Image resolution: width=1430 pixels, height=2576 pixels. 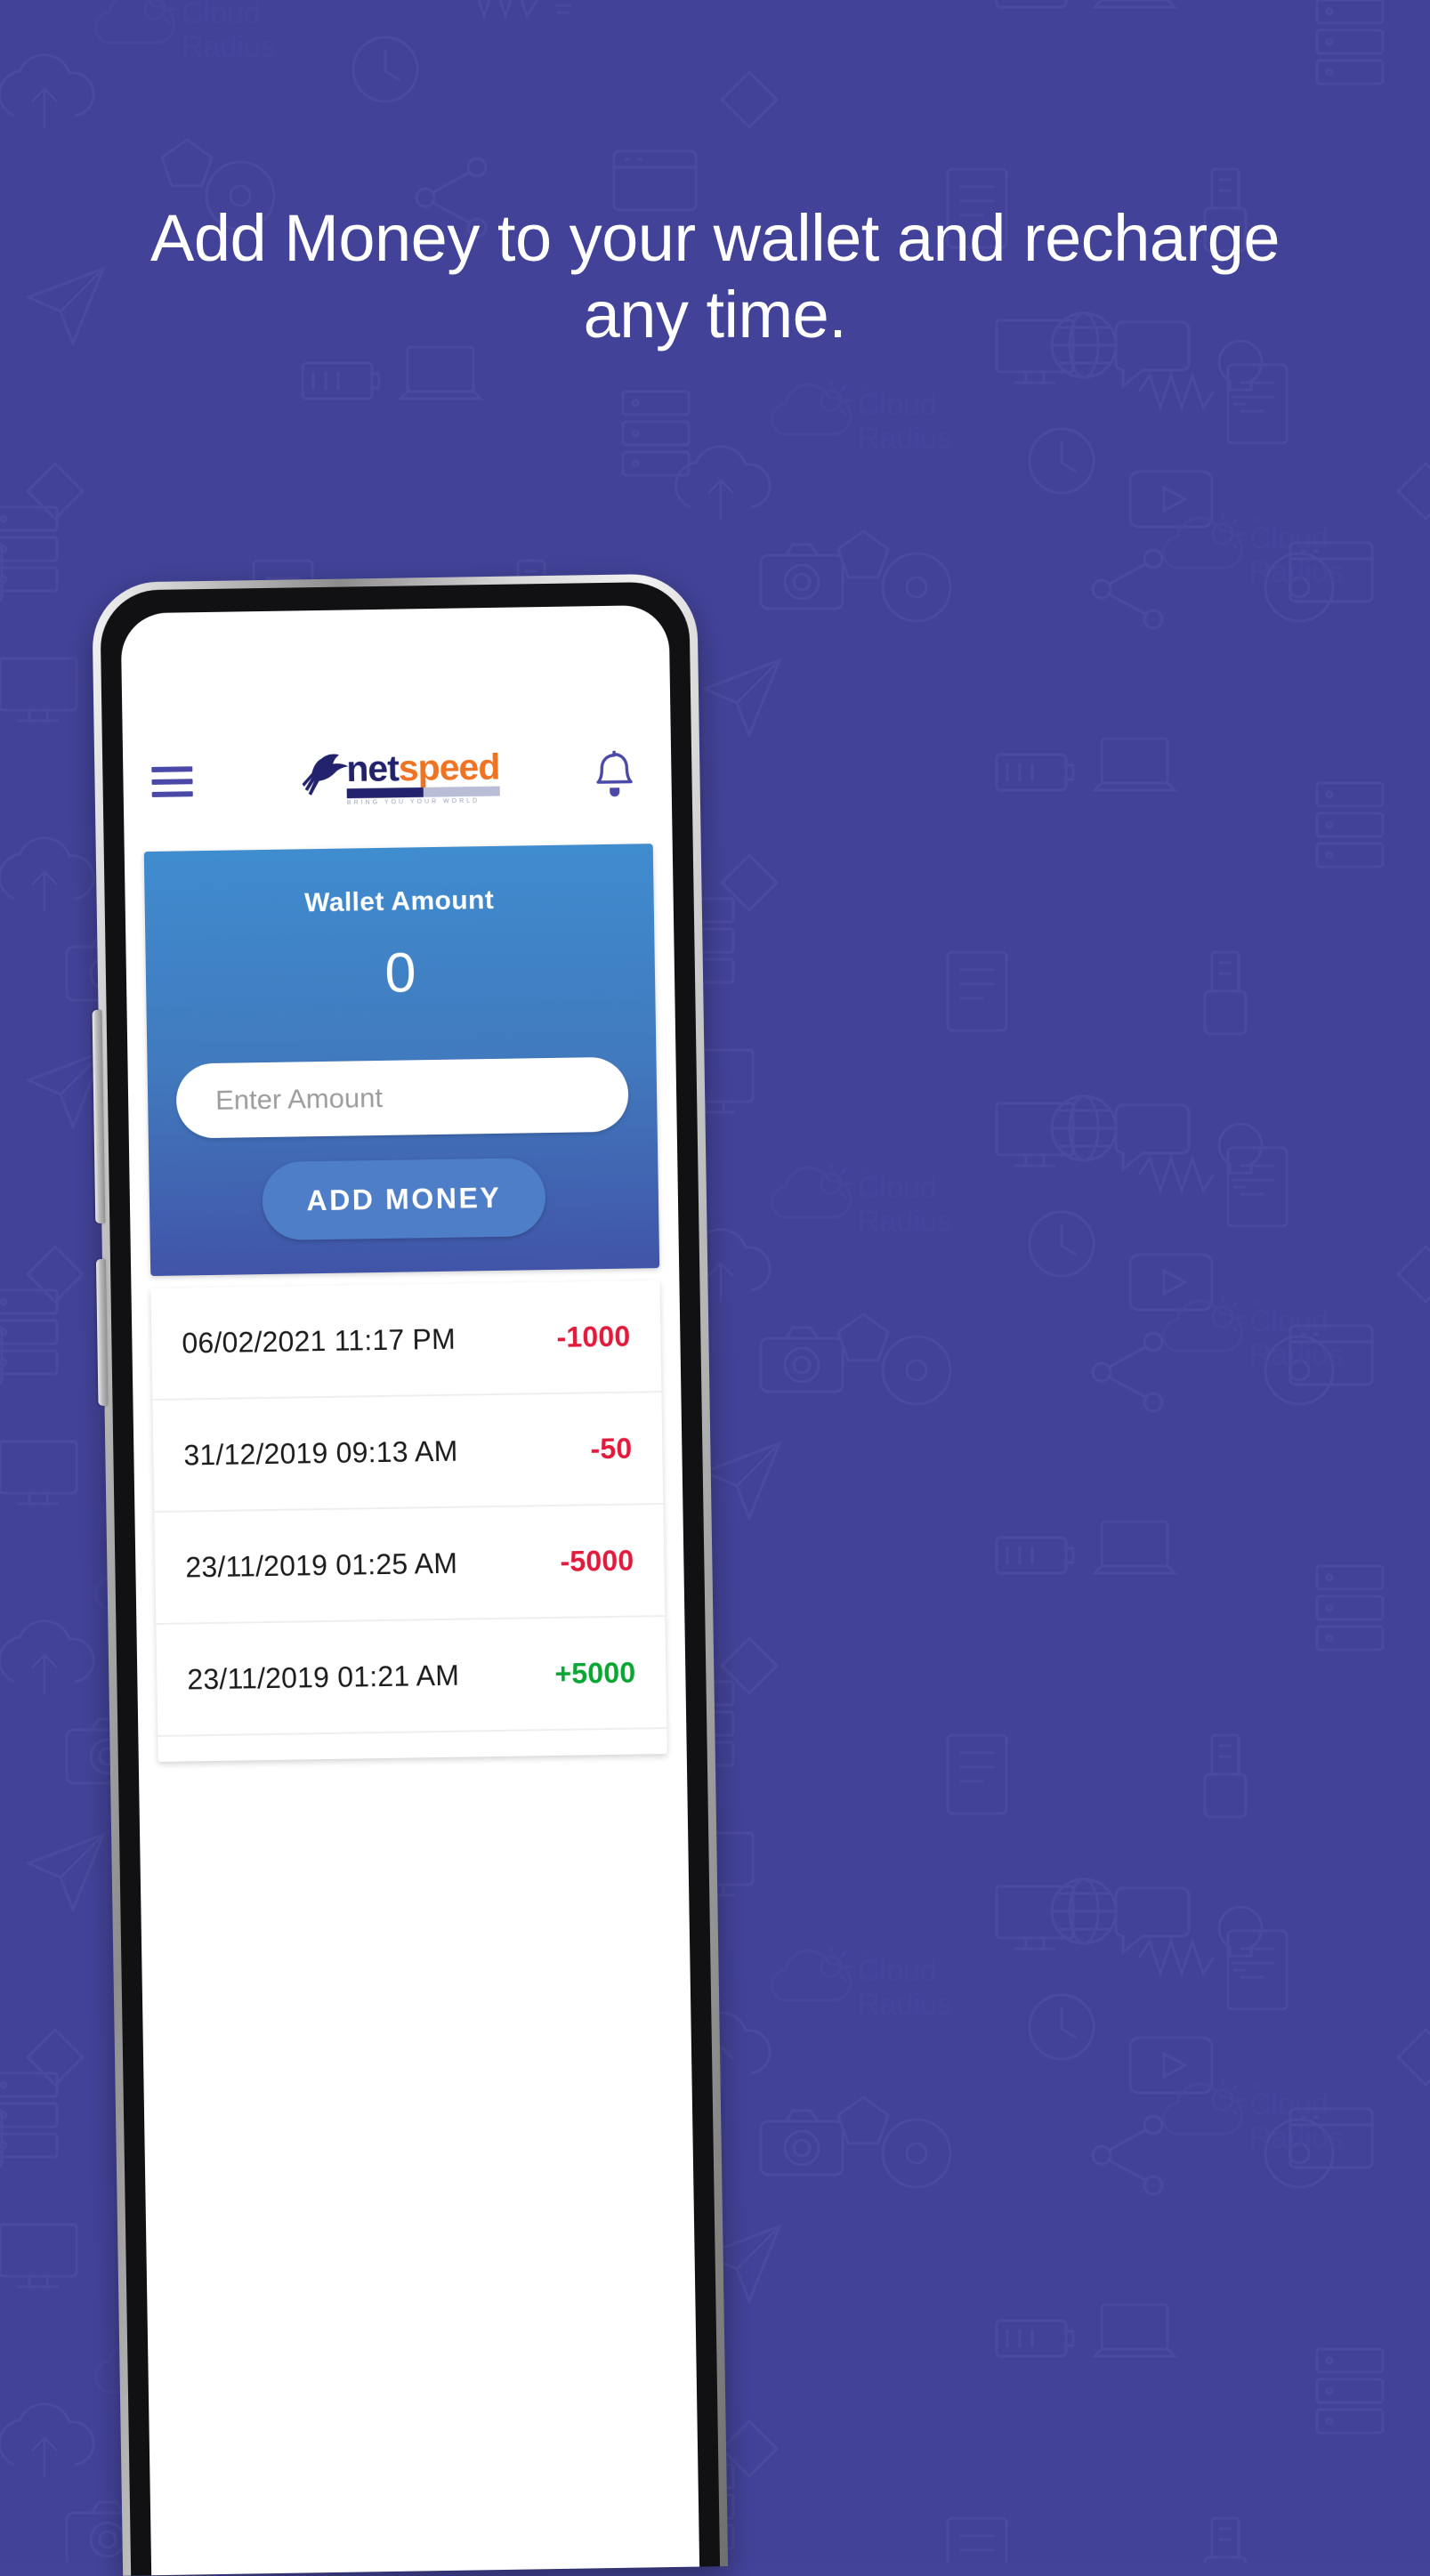 I want to click on logo-subtitle, so click(x=385, y=792).